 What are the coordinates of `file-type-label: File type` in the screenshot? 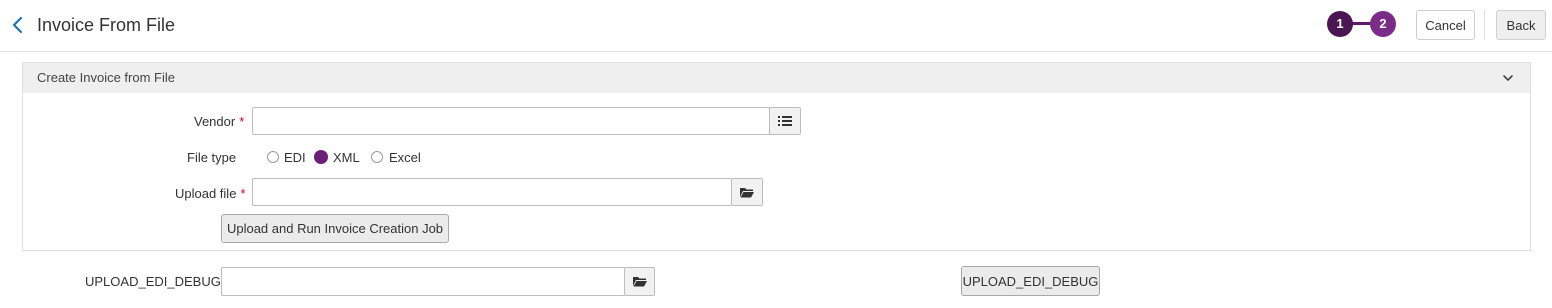 It's located at (212, 157).